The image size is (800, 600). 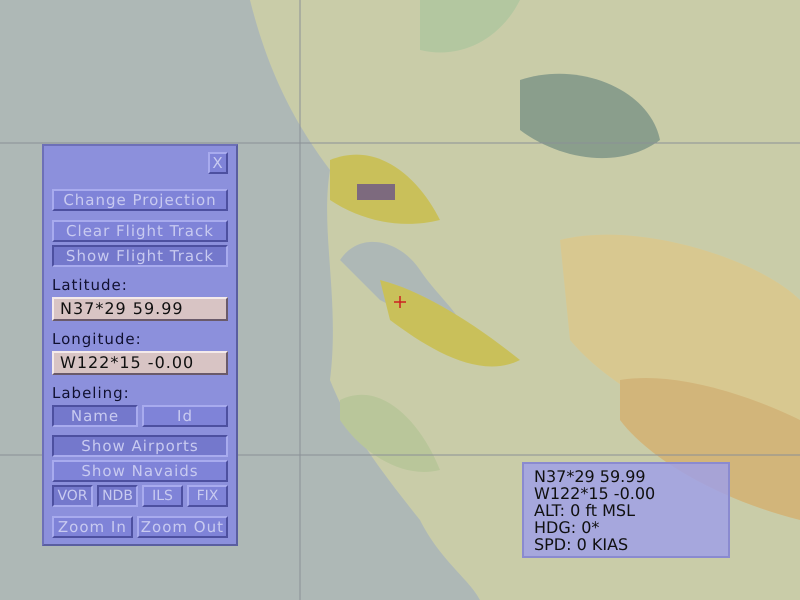 I want to click on navaid-toggle: FIX, so click(x=207, y=496).